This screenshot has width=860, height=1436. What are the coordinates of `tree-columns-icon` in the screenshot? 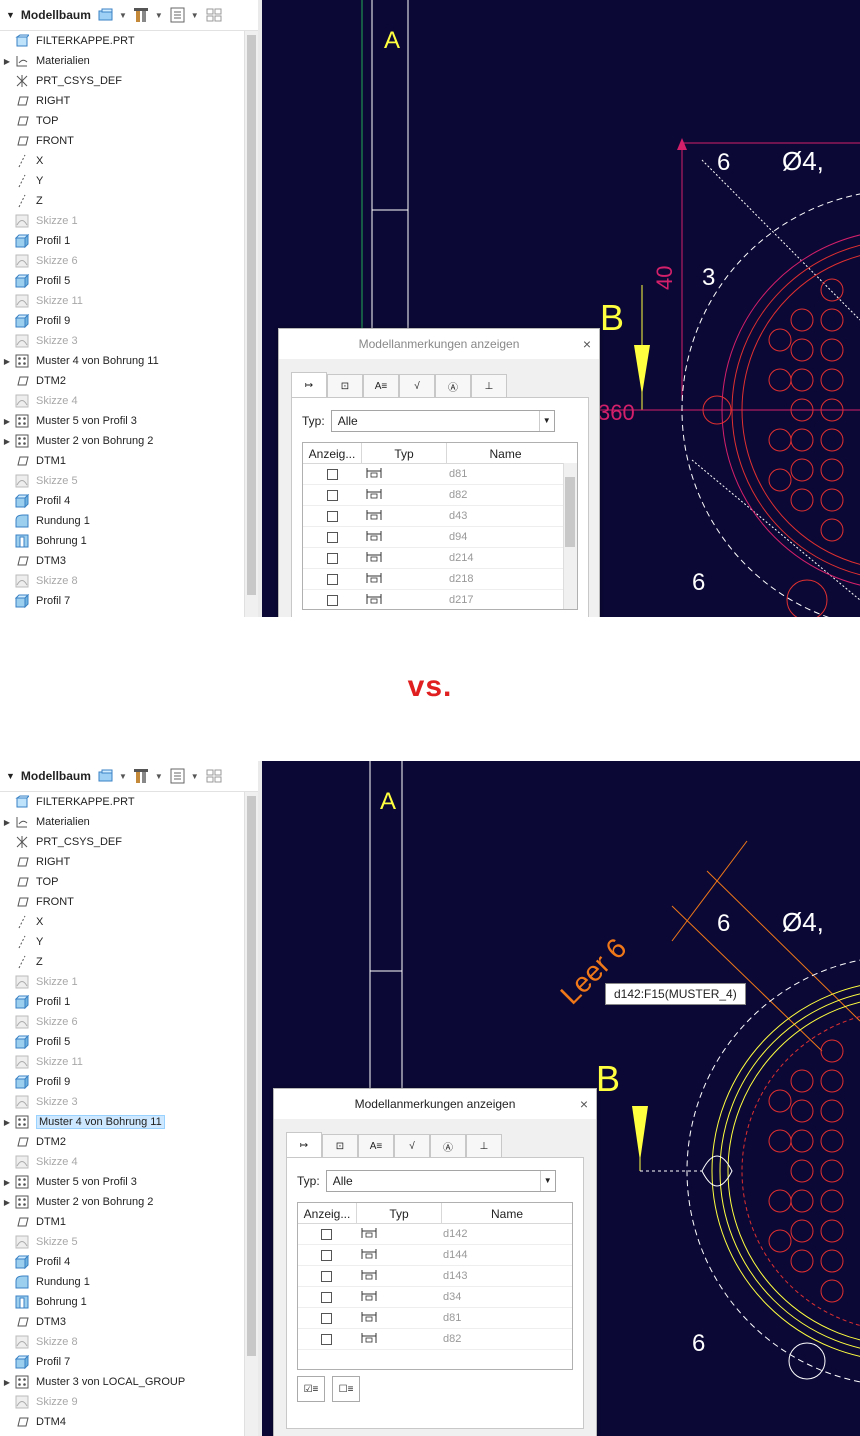 It's located at (214, 776).